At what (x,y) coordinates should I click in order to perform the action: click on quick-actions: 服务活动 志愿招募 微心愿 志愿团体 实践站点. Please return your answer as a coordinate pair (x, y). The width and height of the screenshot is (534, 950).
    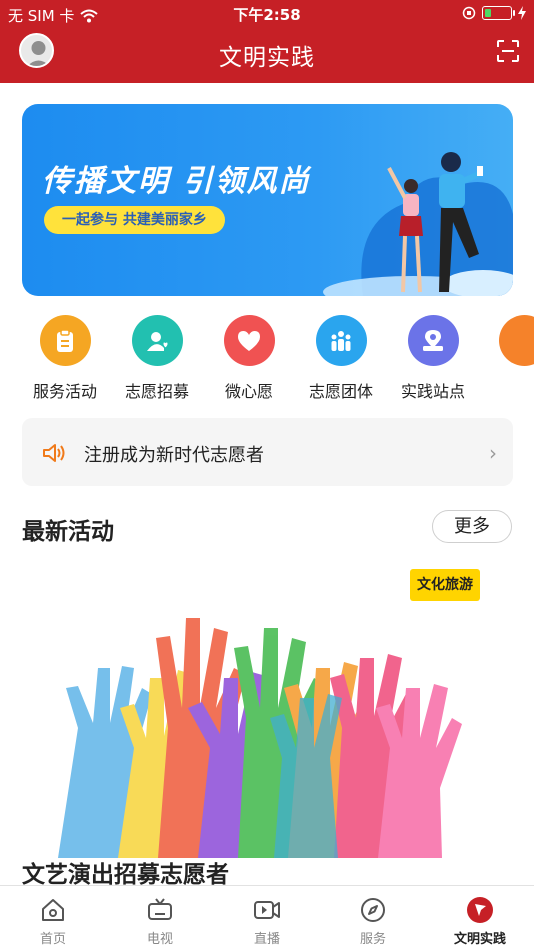
    Looking at the image, I should click on (267, 362).